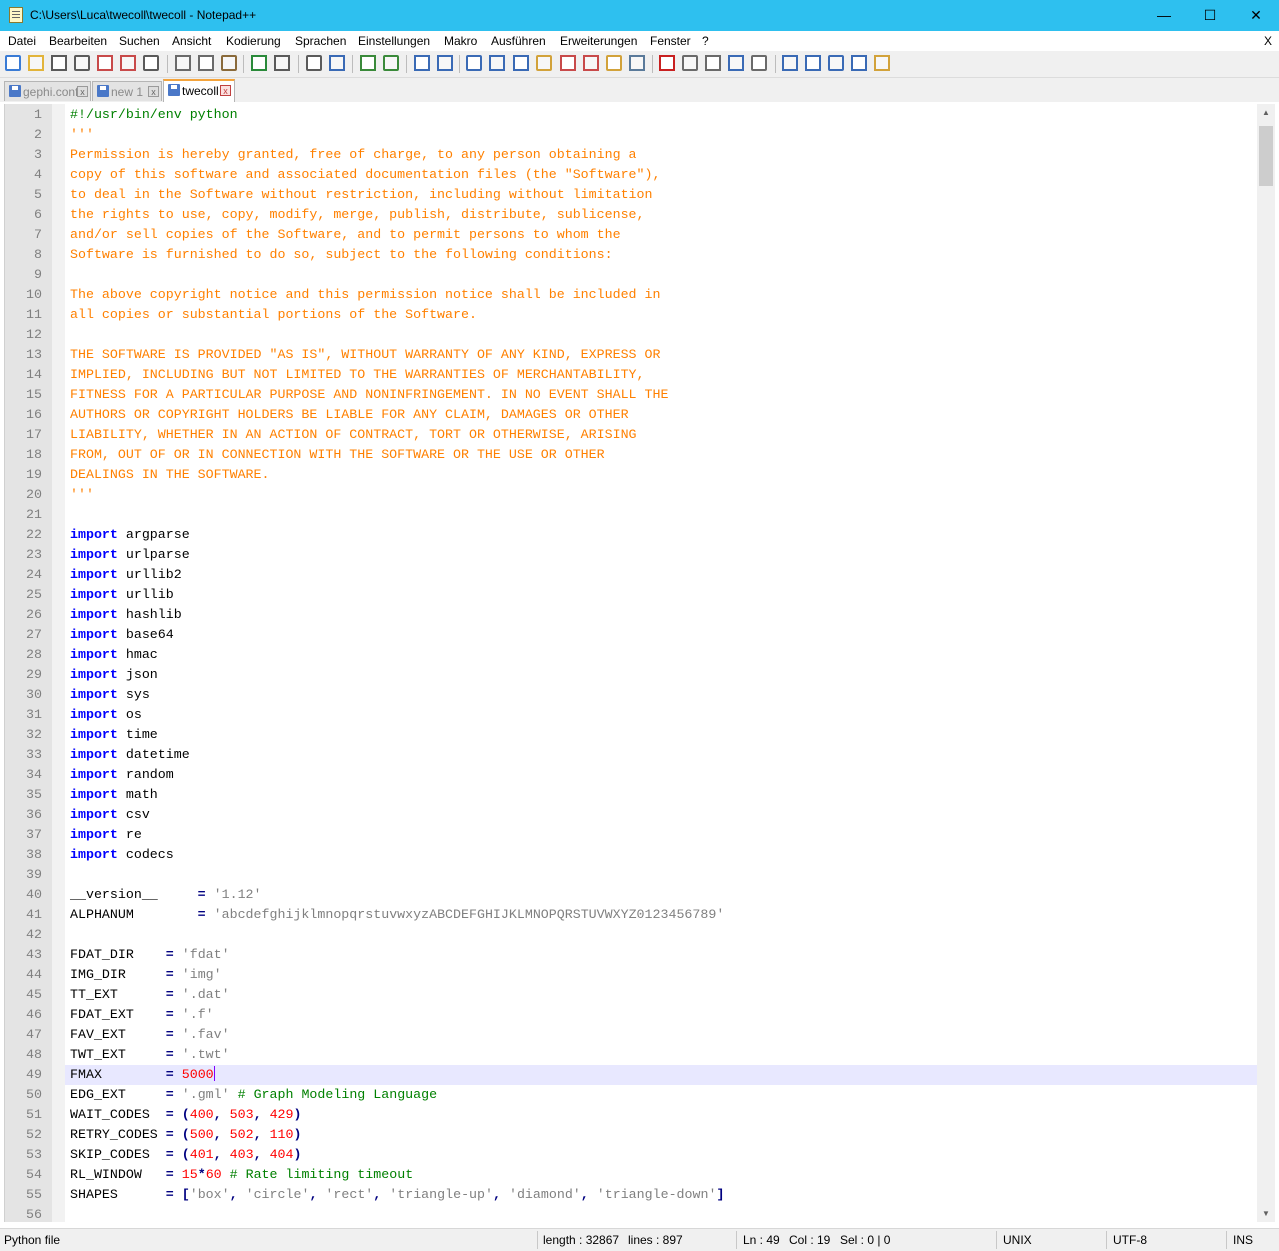  Describe the element at coordinates (521, 63) in the screenshot. I see `indent-guide-icon` at that location.